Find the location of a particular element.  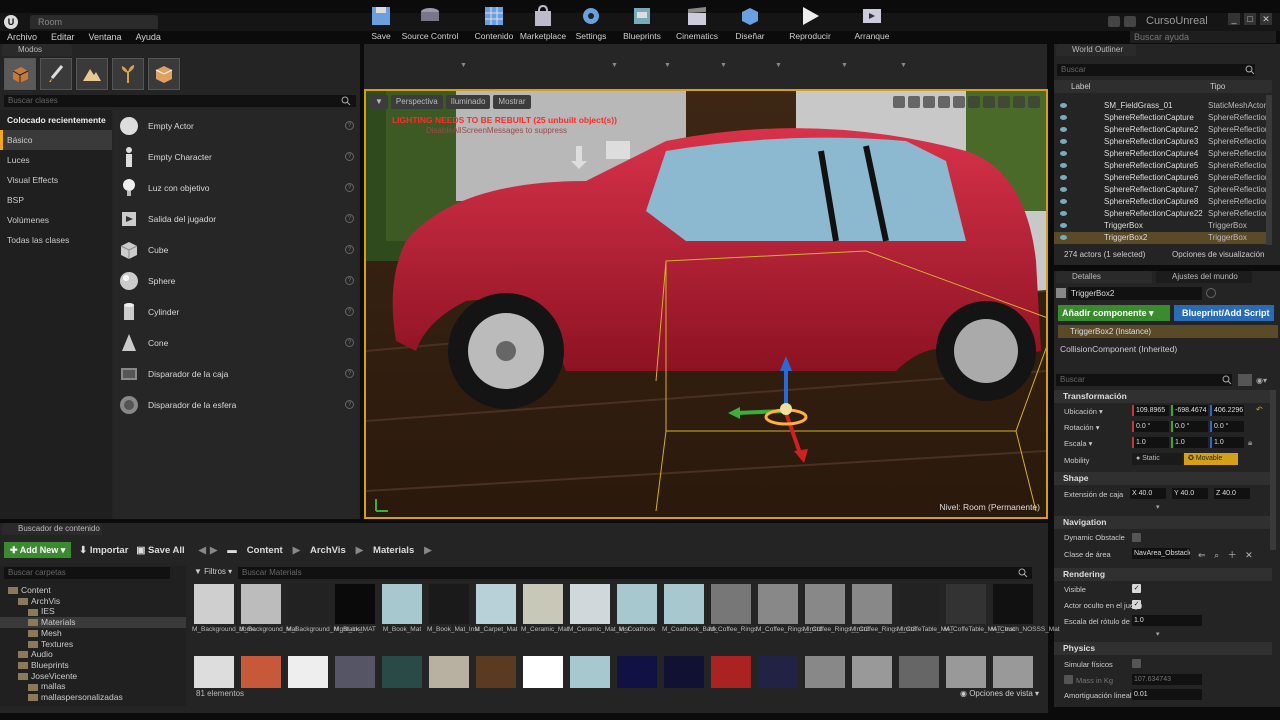

outliner-row: SM_FieldGrass_01 StaticMeshActor is located at coordinates (1161, 106).